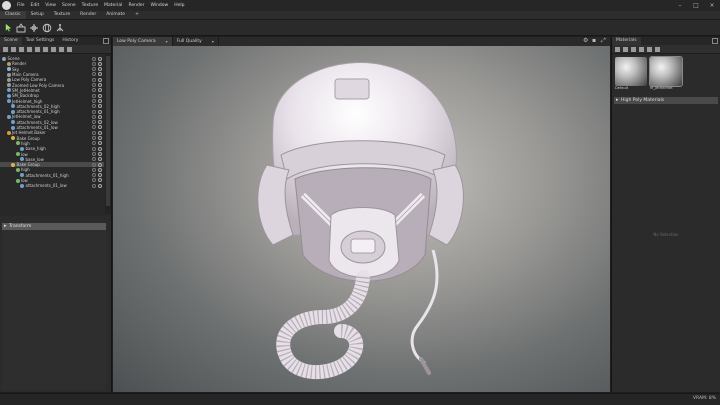 This screenshot has height=405, width=720. What do you see at coordinates (35, 5) in the screenshot?
I see `menu-item-edit: Edit` at bounding box center [35, 5].